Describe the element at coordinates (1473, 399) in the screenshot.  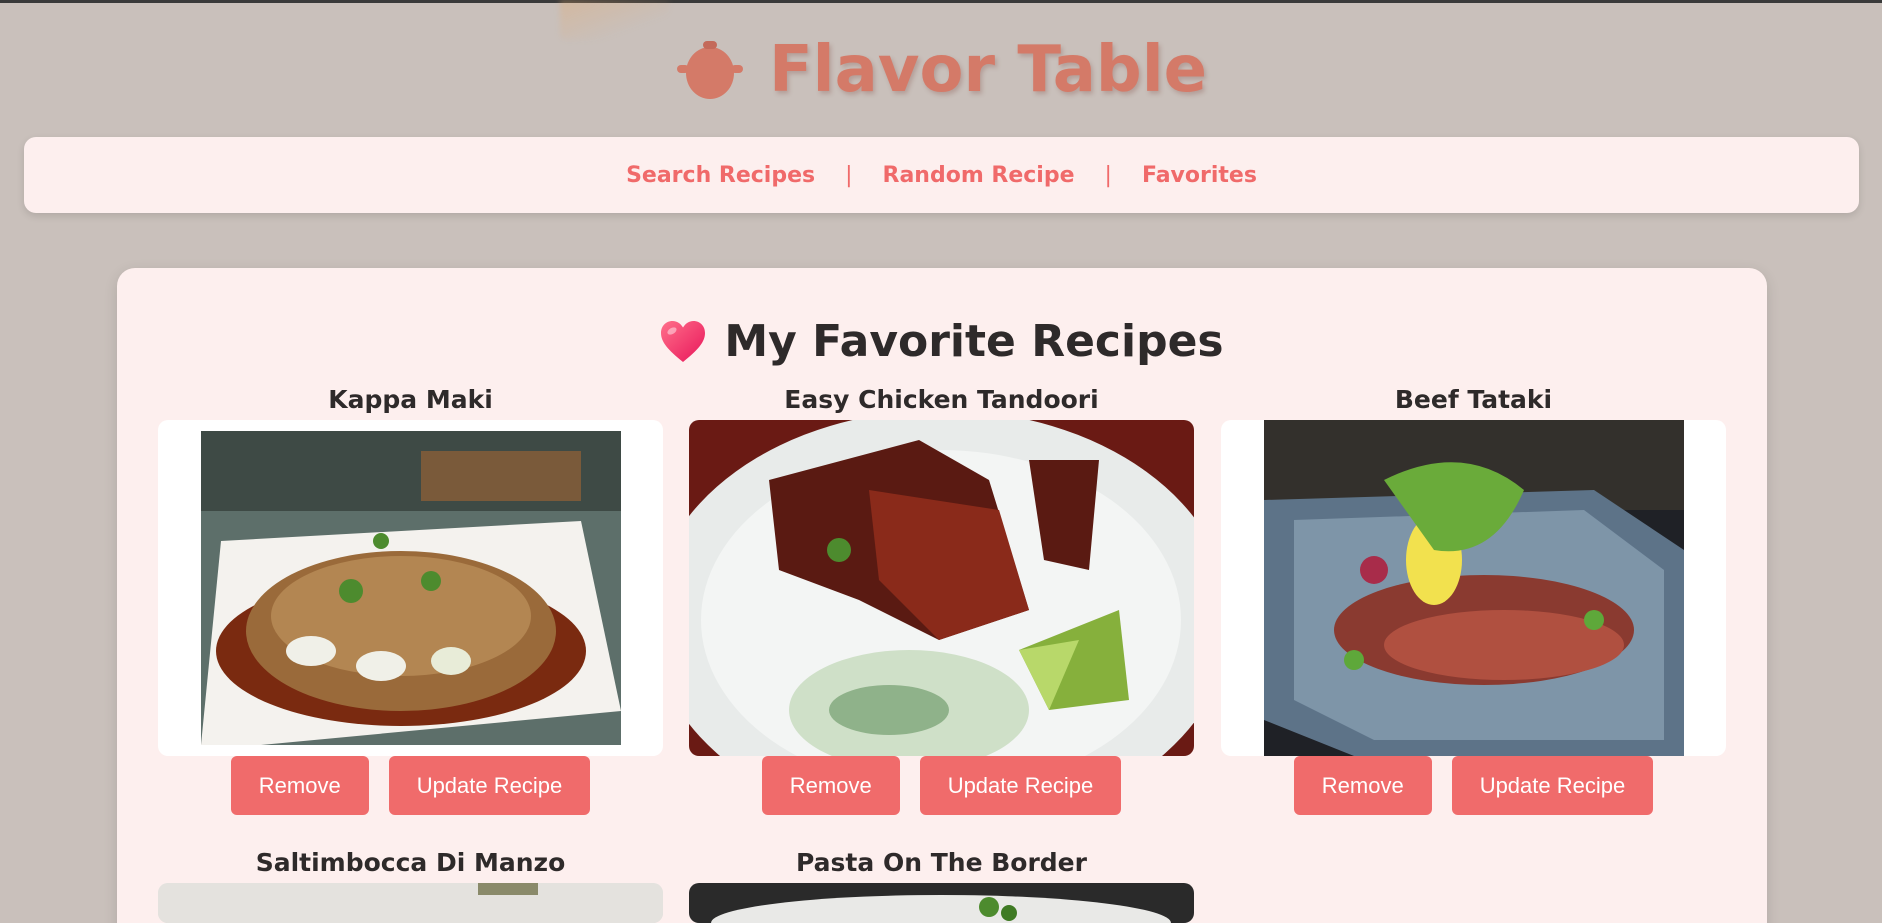
I see `recipe-title: Beef Tataki` at that location.